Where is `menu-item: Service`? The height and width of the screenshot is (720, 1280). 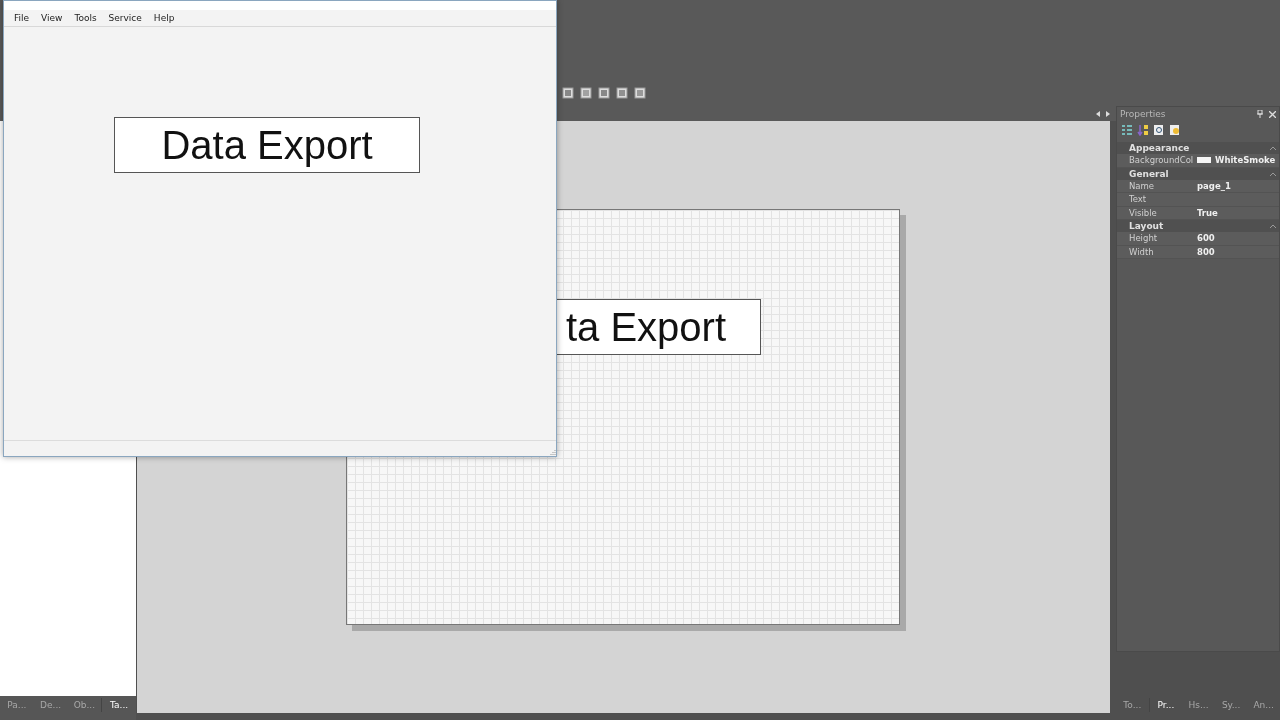
menu-item: Service is located at coordinates (125, 18).